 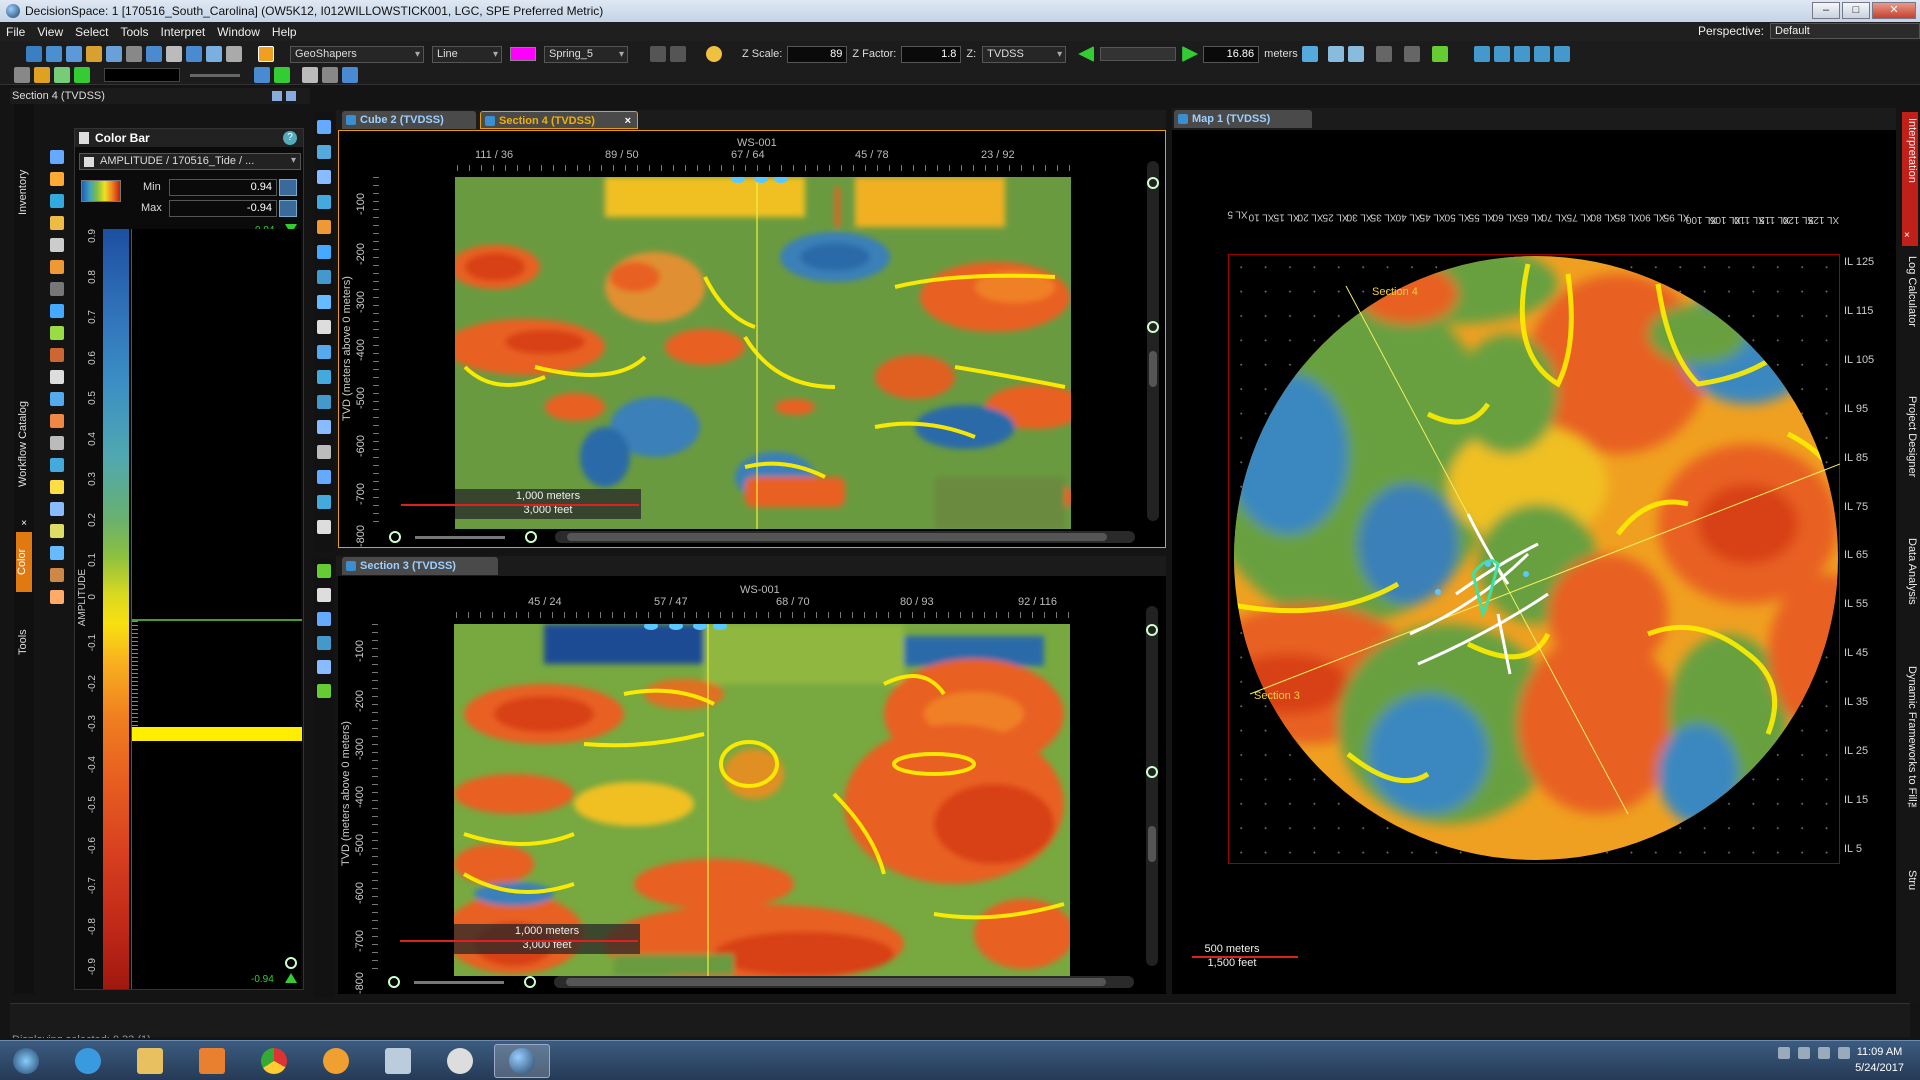 What do you see at coordinates (1856, 10) in the screenshot?
I see `maximize-button: □` at bounding box center [1856, 10].